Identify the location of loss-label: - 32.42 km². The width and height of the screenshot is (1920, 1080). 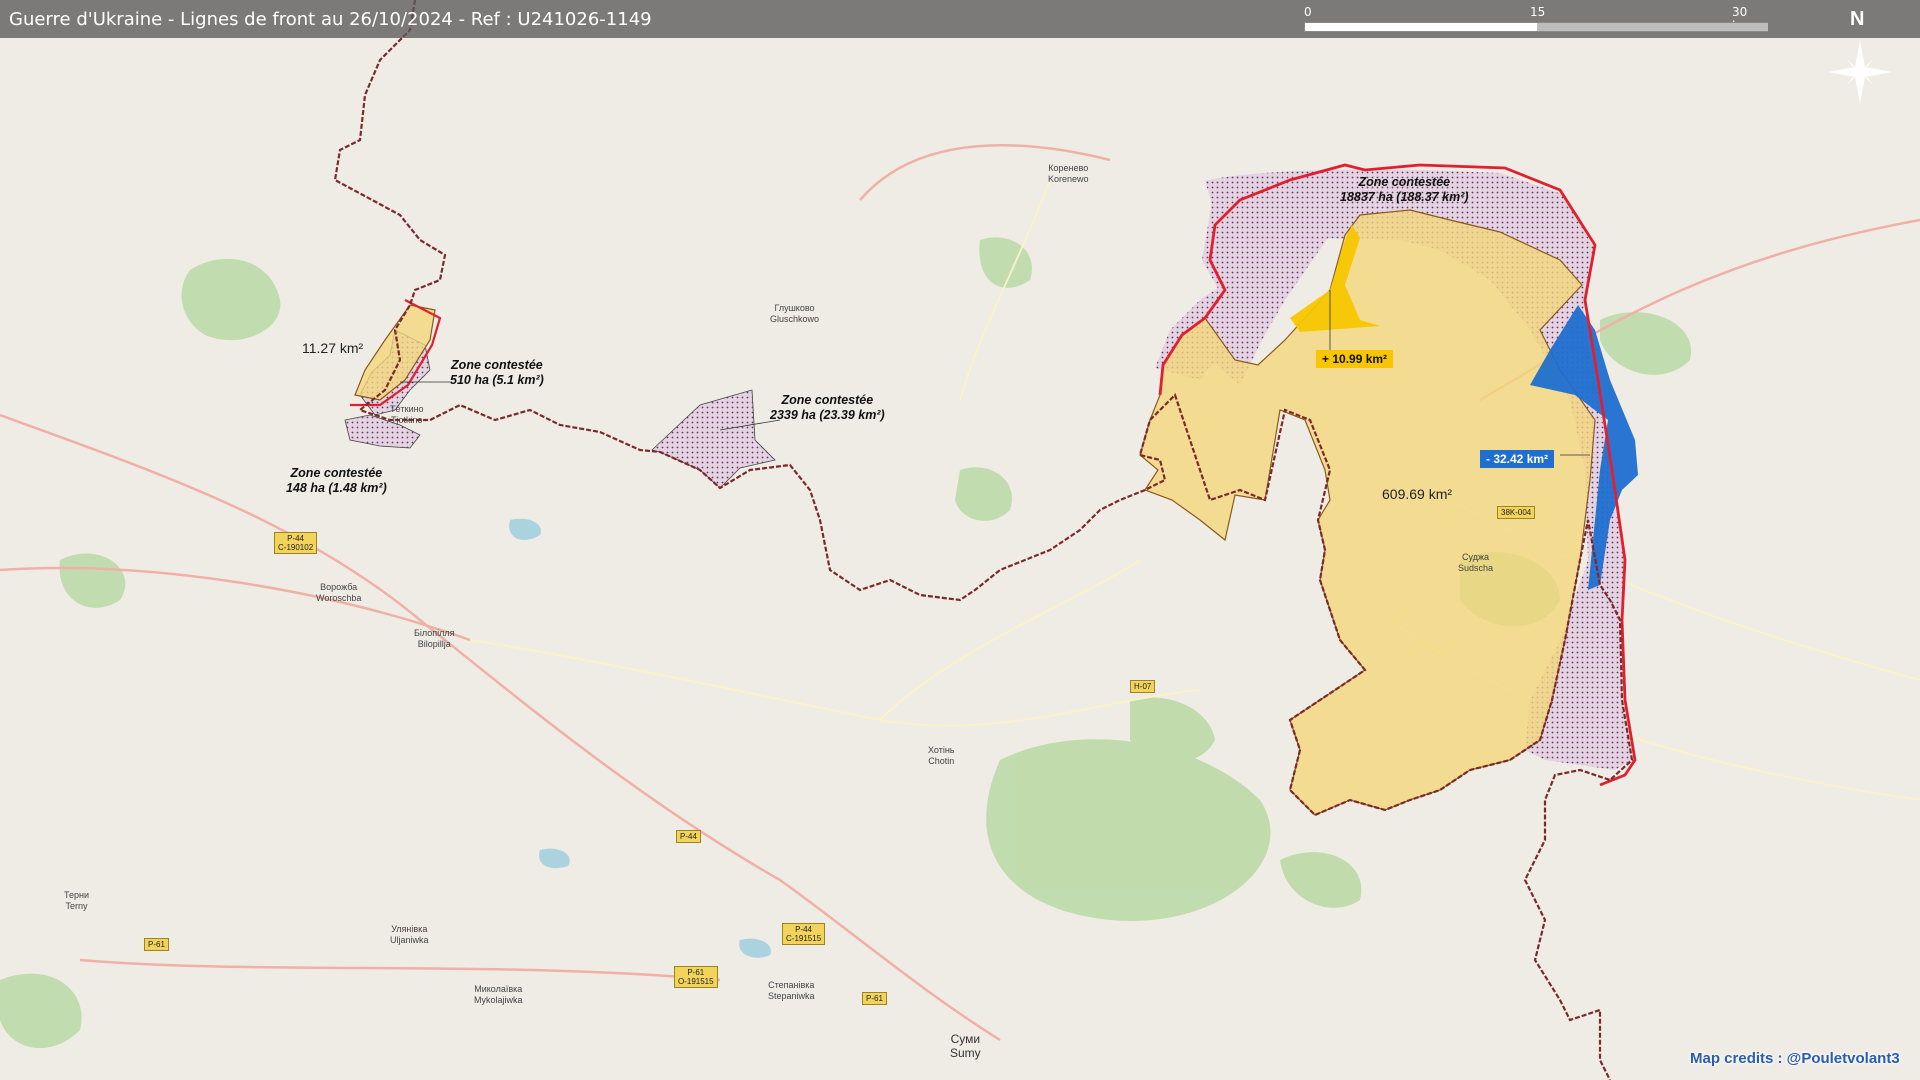
(1517, 459).